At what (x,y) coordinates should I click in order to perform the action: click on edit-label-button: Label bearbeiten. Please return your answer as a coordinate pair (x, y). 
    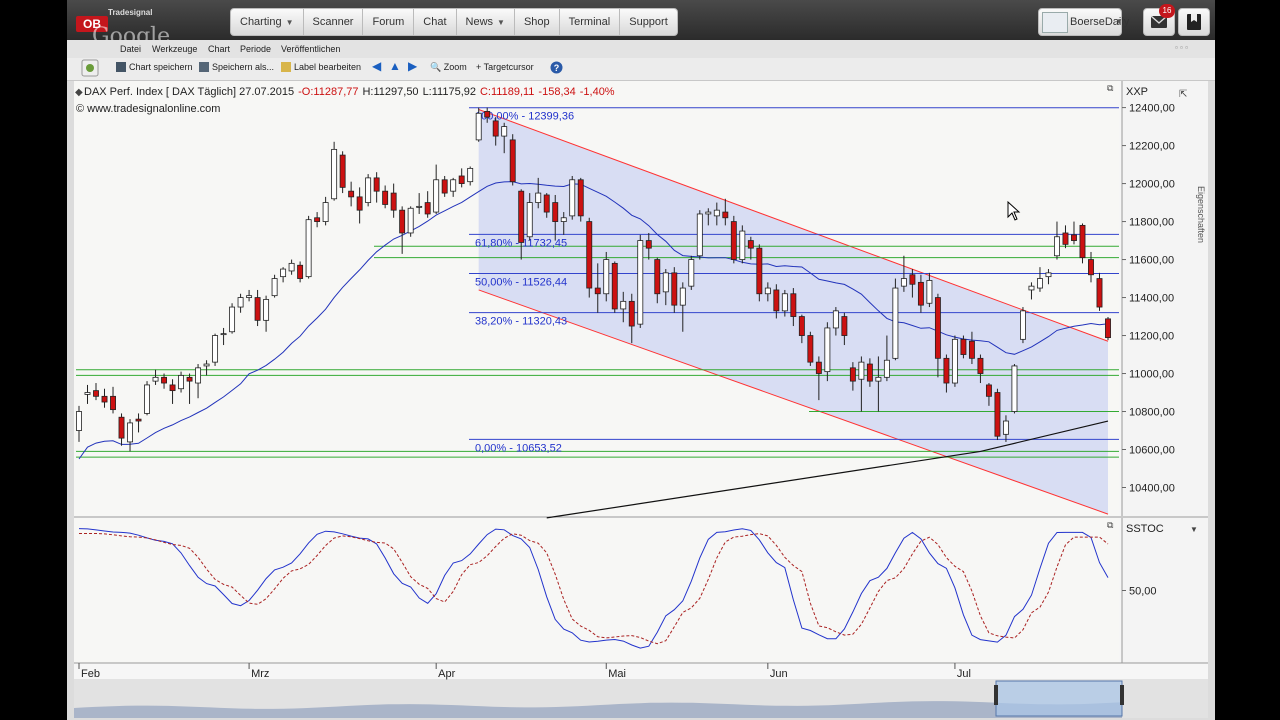
    Looking at the image, I should click on (321, 67).